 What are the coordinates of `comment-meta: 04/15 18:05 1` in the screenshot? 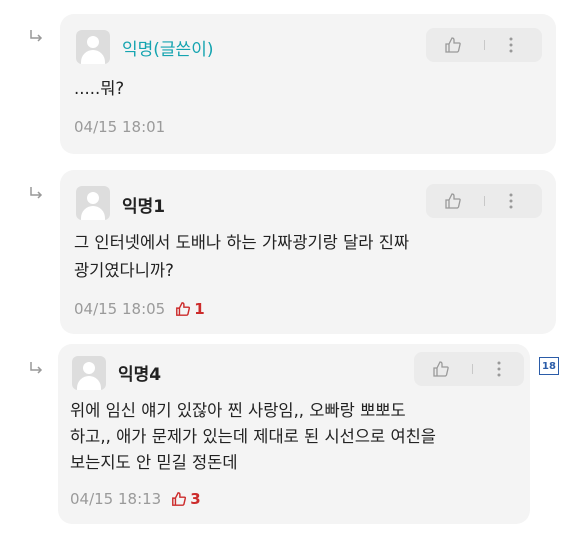 It's located at (139, 309).